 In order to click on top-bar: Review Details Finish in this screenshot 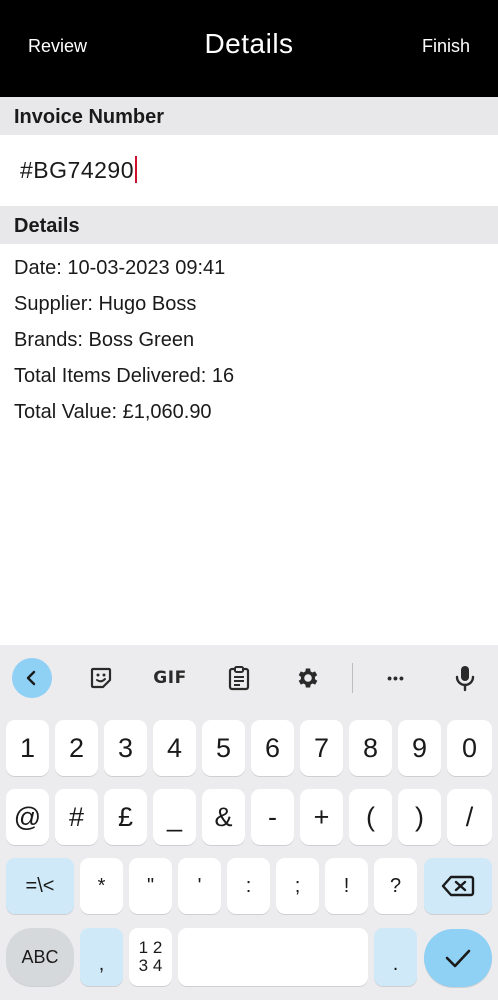, I will do `click(249, 48)`.